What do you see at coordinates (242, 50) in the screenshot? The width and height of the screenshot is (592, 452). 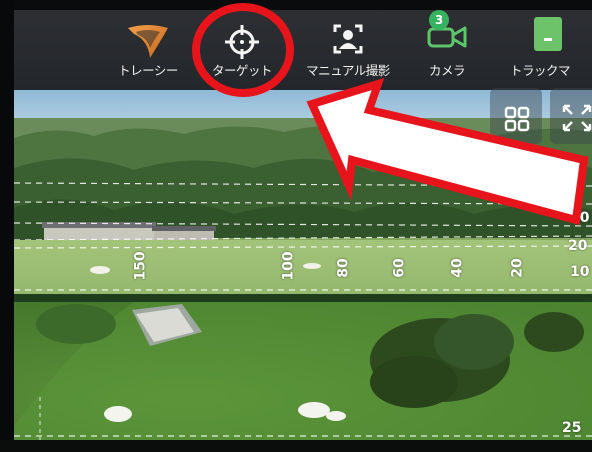 I see `tool-target-button: ターゲット` at bounding box center [242, 50].